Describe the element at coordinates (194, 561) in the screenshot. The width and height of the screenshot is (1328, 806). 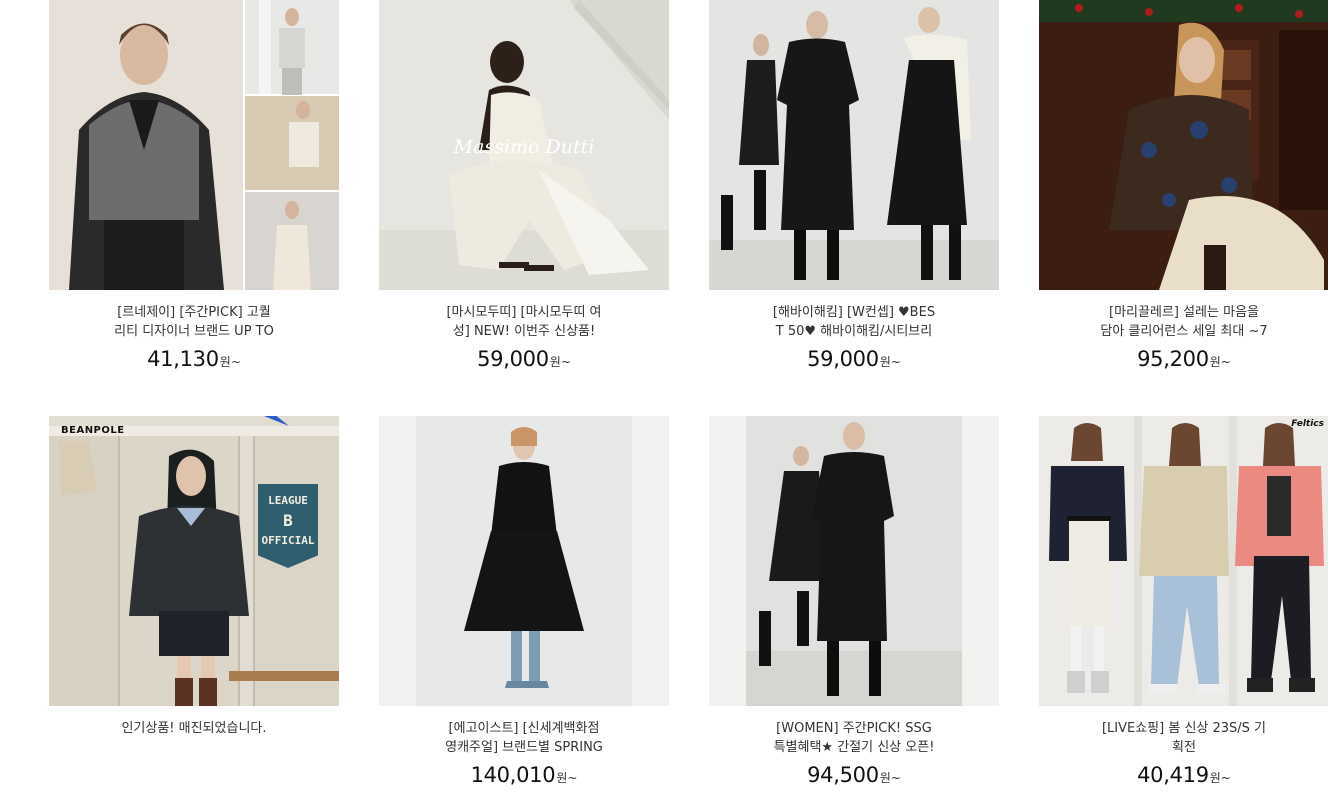
I see `product-image: BEANPOLE LEAGUE B OFFICIAL` at that location.